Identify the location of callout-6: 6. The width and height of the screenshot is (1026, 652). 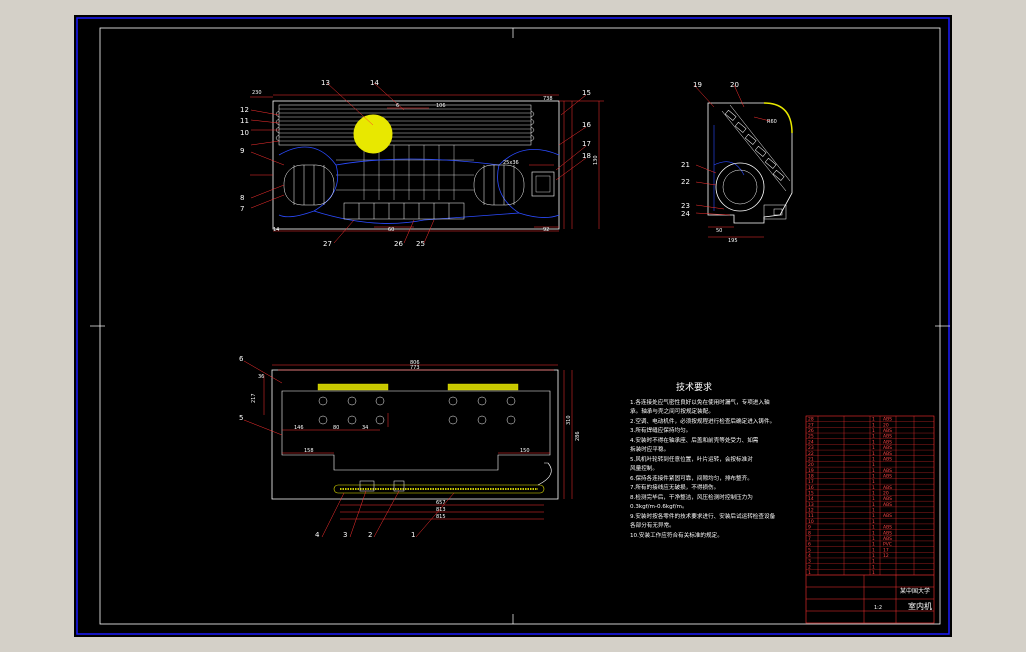
(241, 359).